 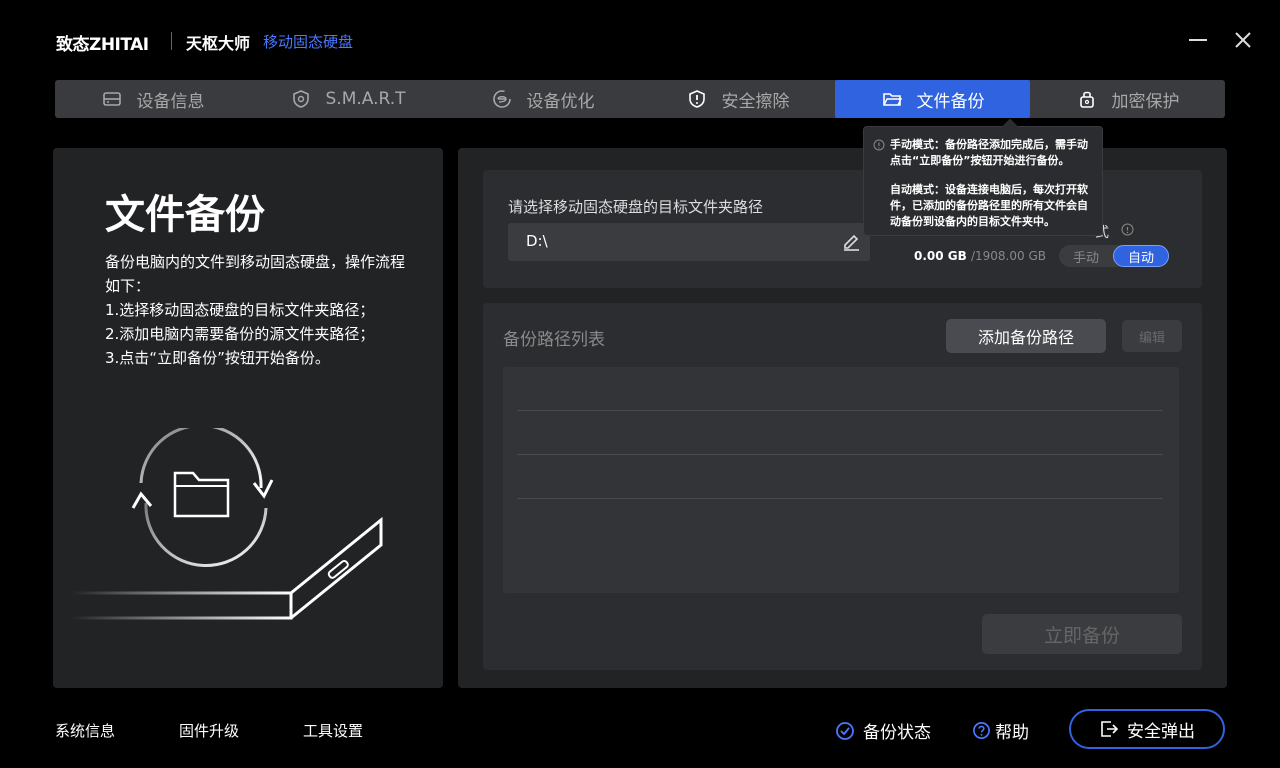 I want to click on alert-shield-icon, so click(x=696, y=99).